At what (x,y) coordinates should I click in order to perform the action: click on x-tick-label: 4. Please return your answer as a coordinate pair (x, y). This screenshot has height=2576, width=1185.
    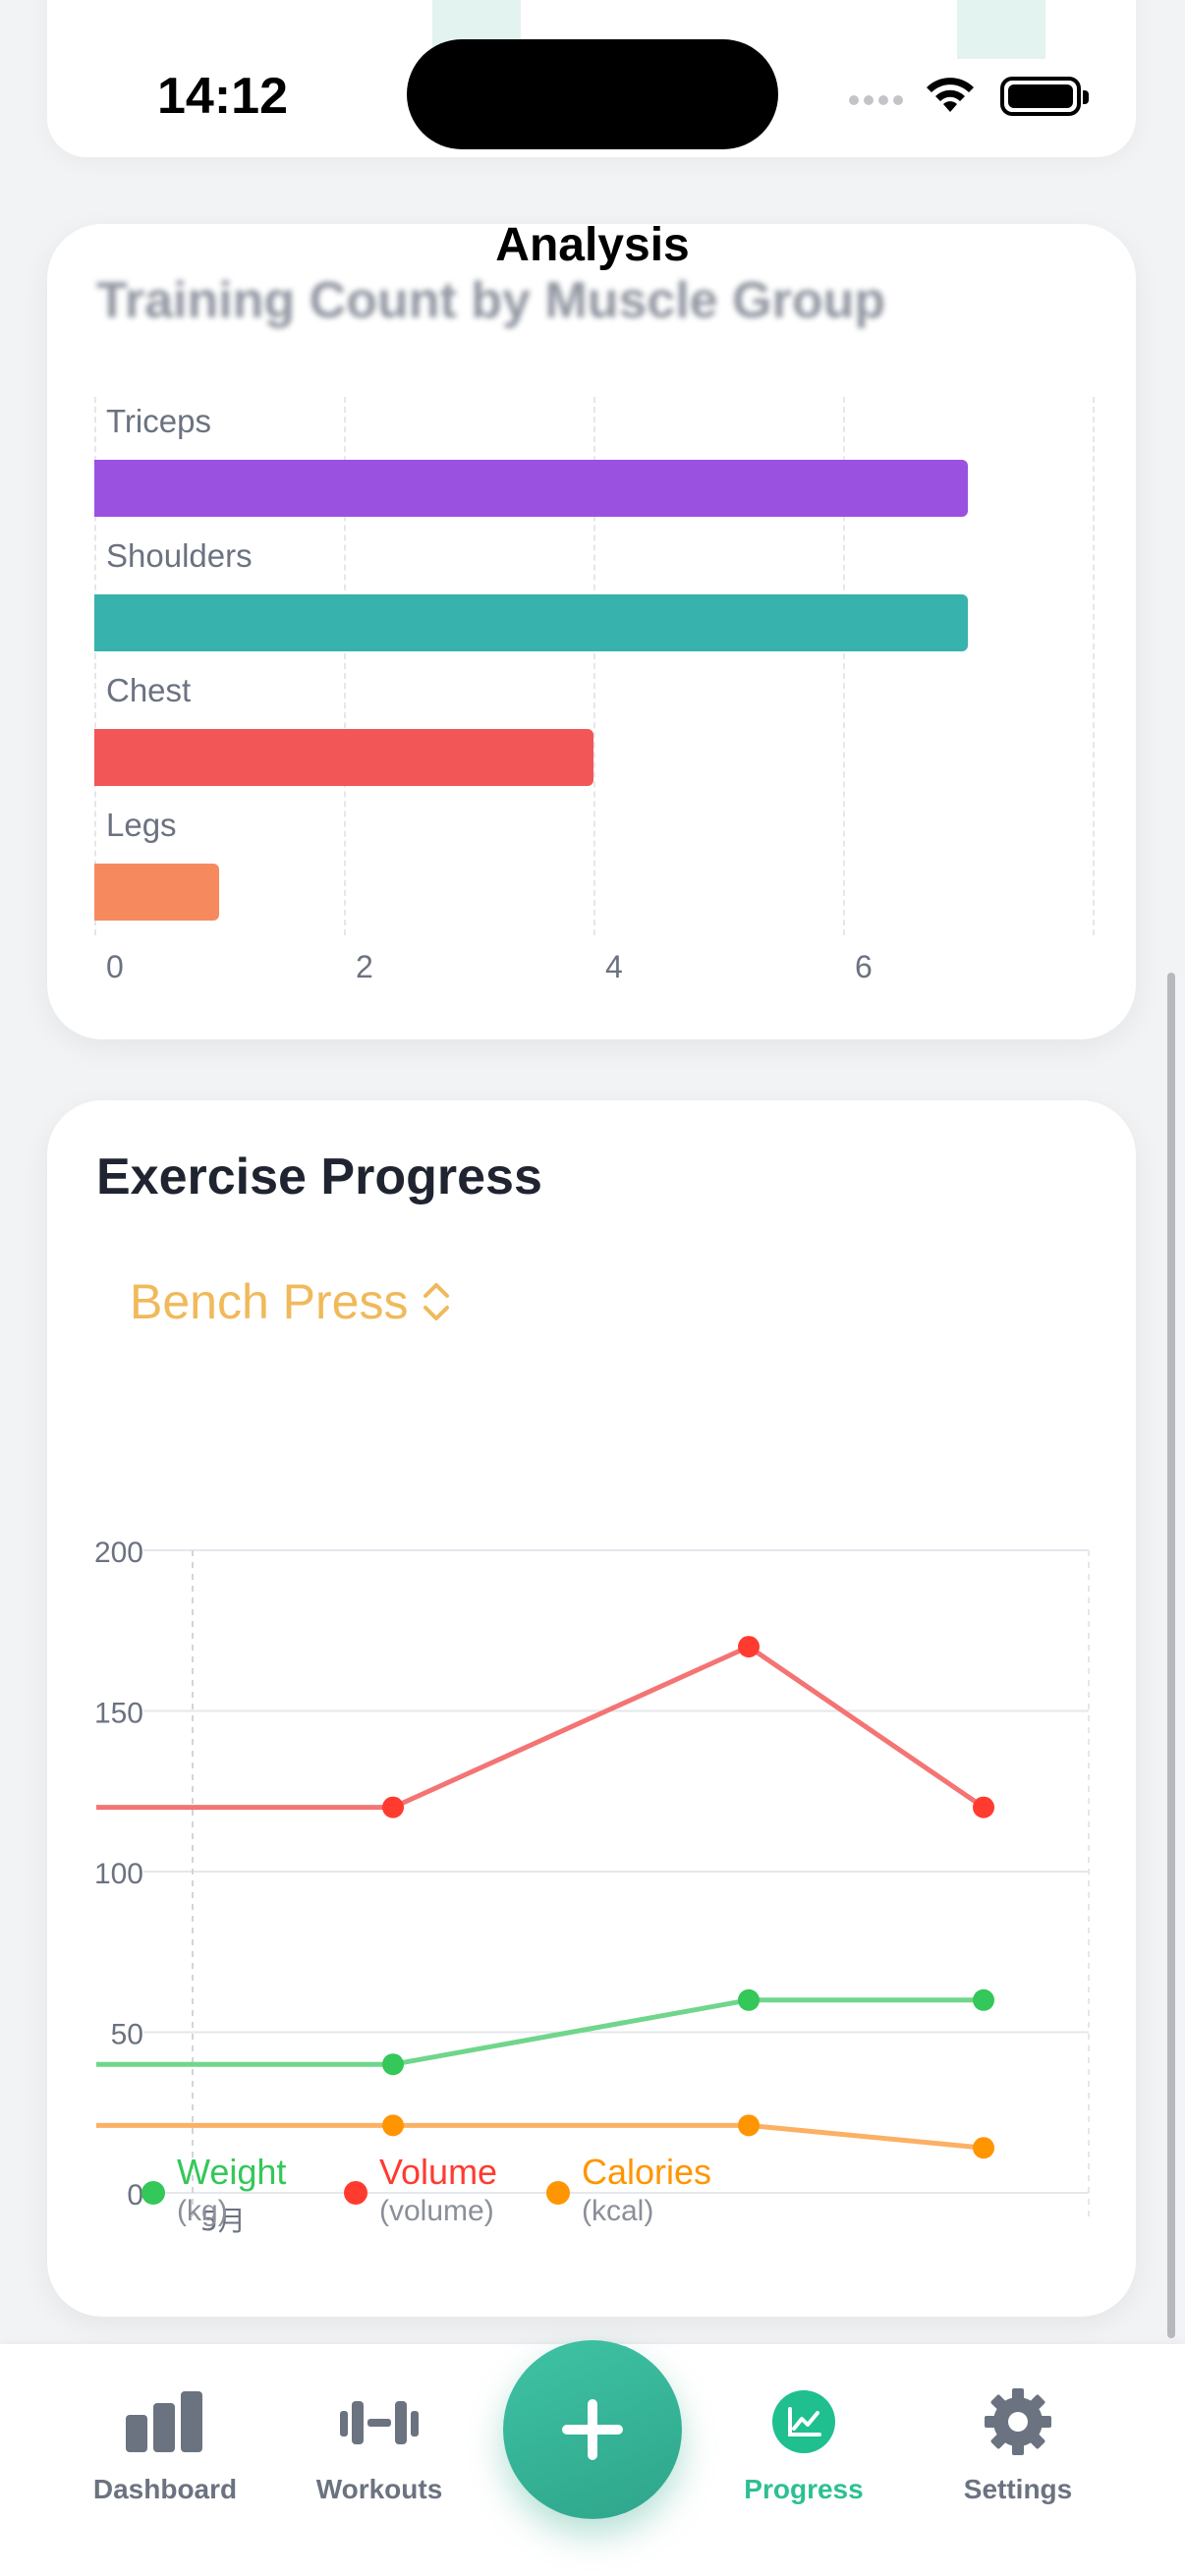
    Looking at the image, I should click on (614, 966).